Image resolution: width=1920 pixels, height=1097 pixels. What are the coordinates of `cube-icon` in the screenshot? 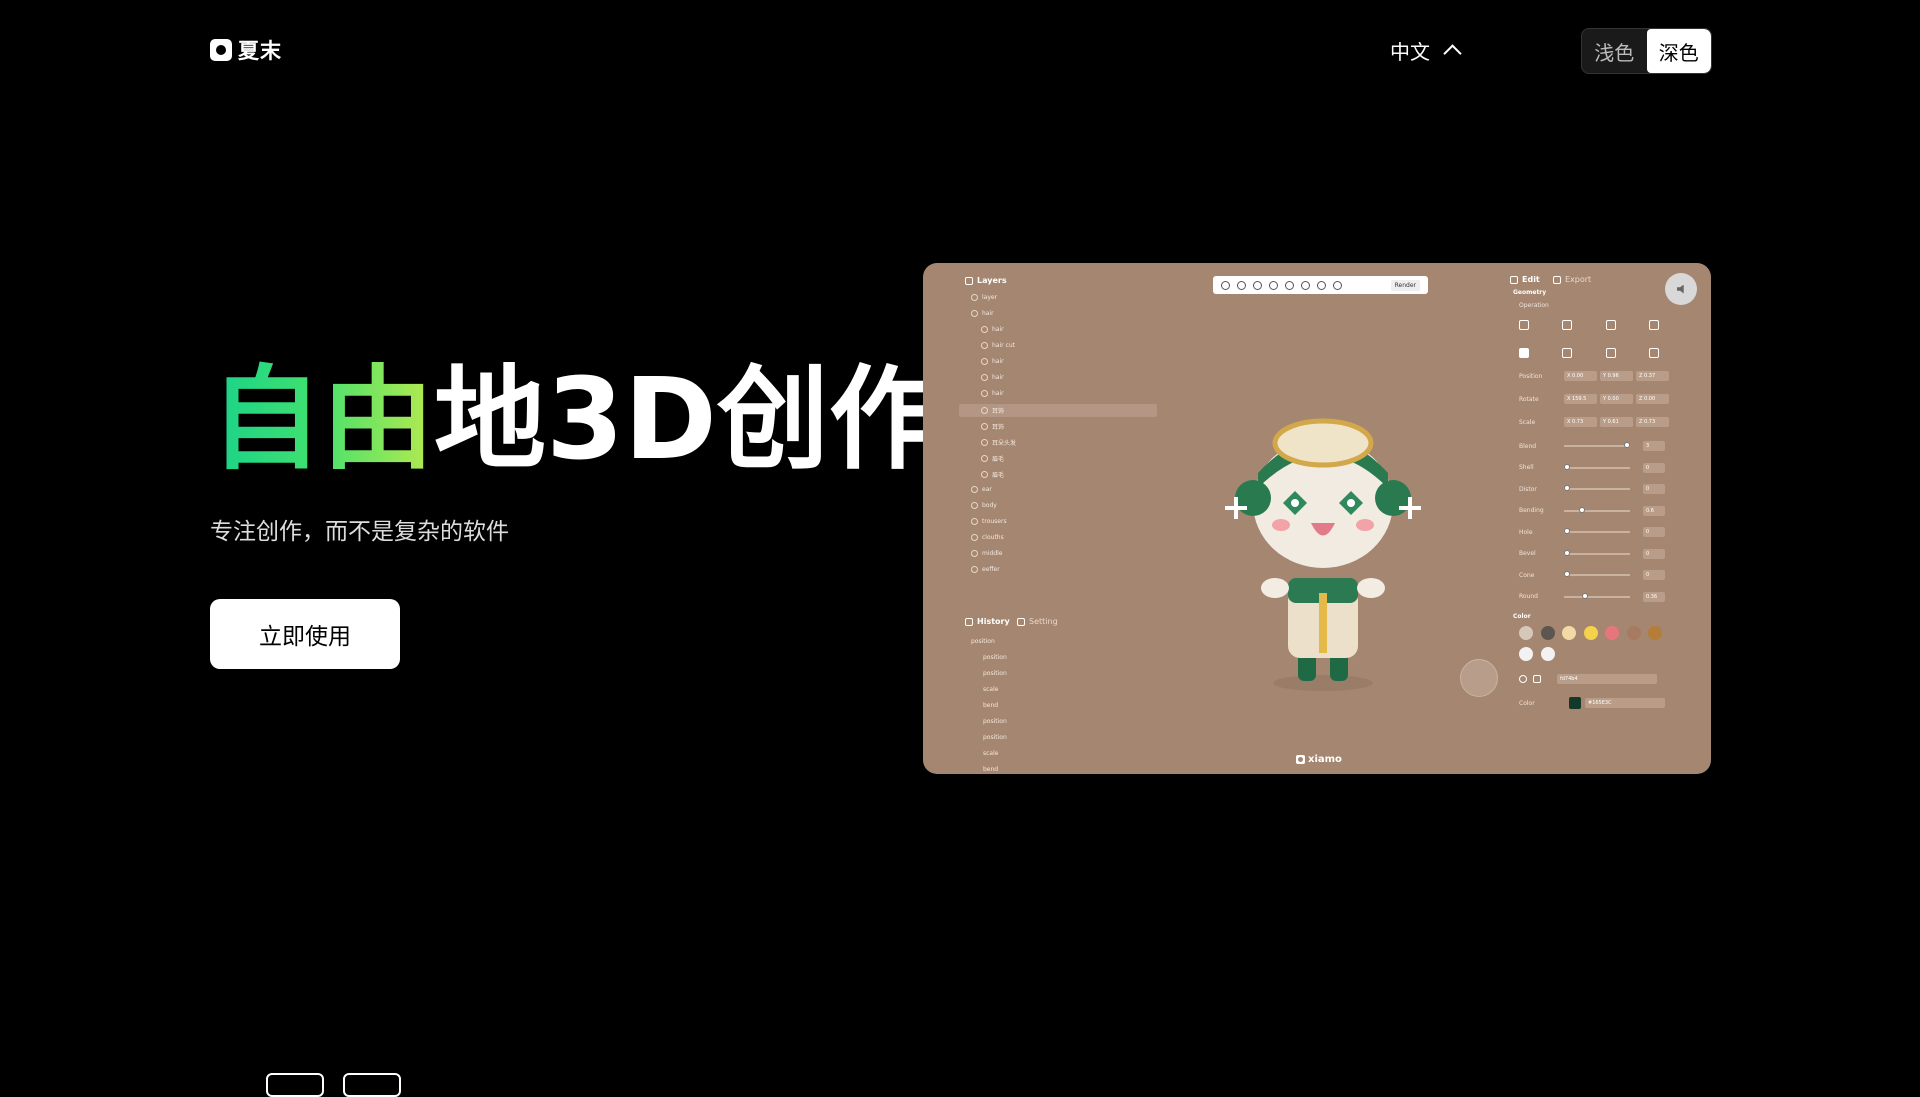 It's located at (1257, 285).